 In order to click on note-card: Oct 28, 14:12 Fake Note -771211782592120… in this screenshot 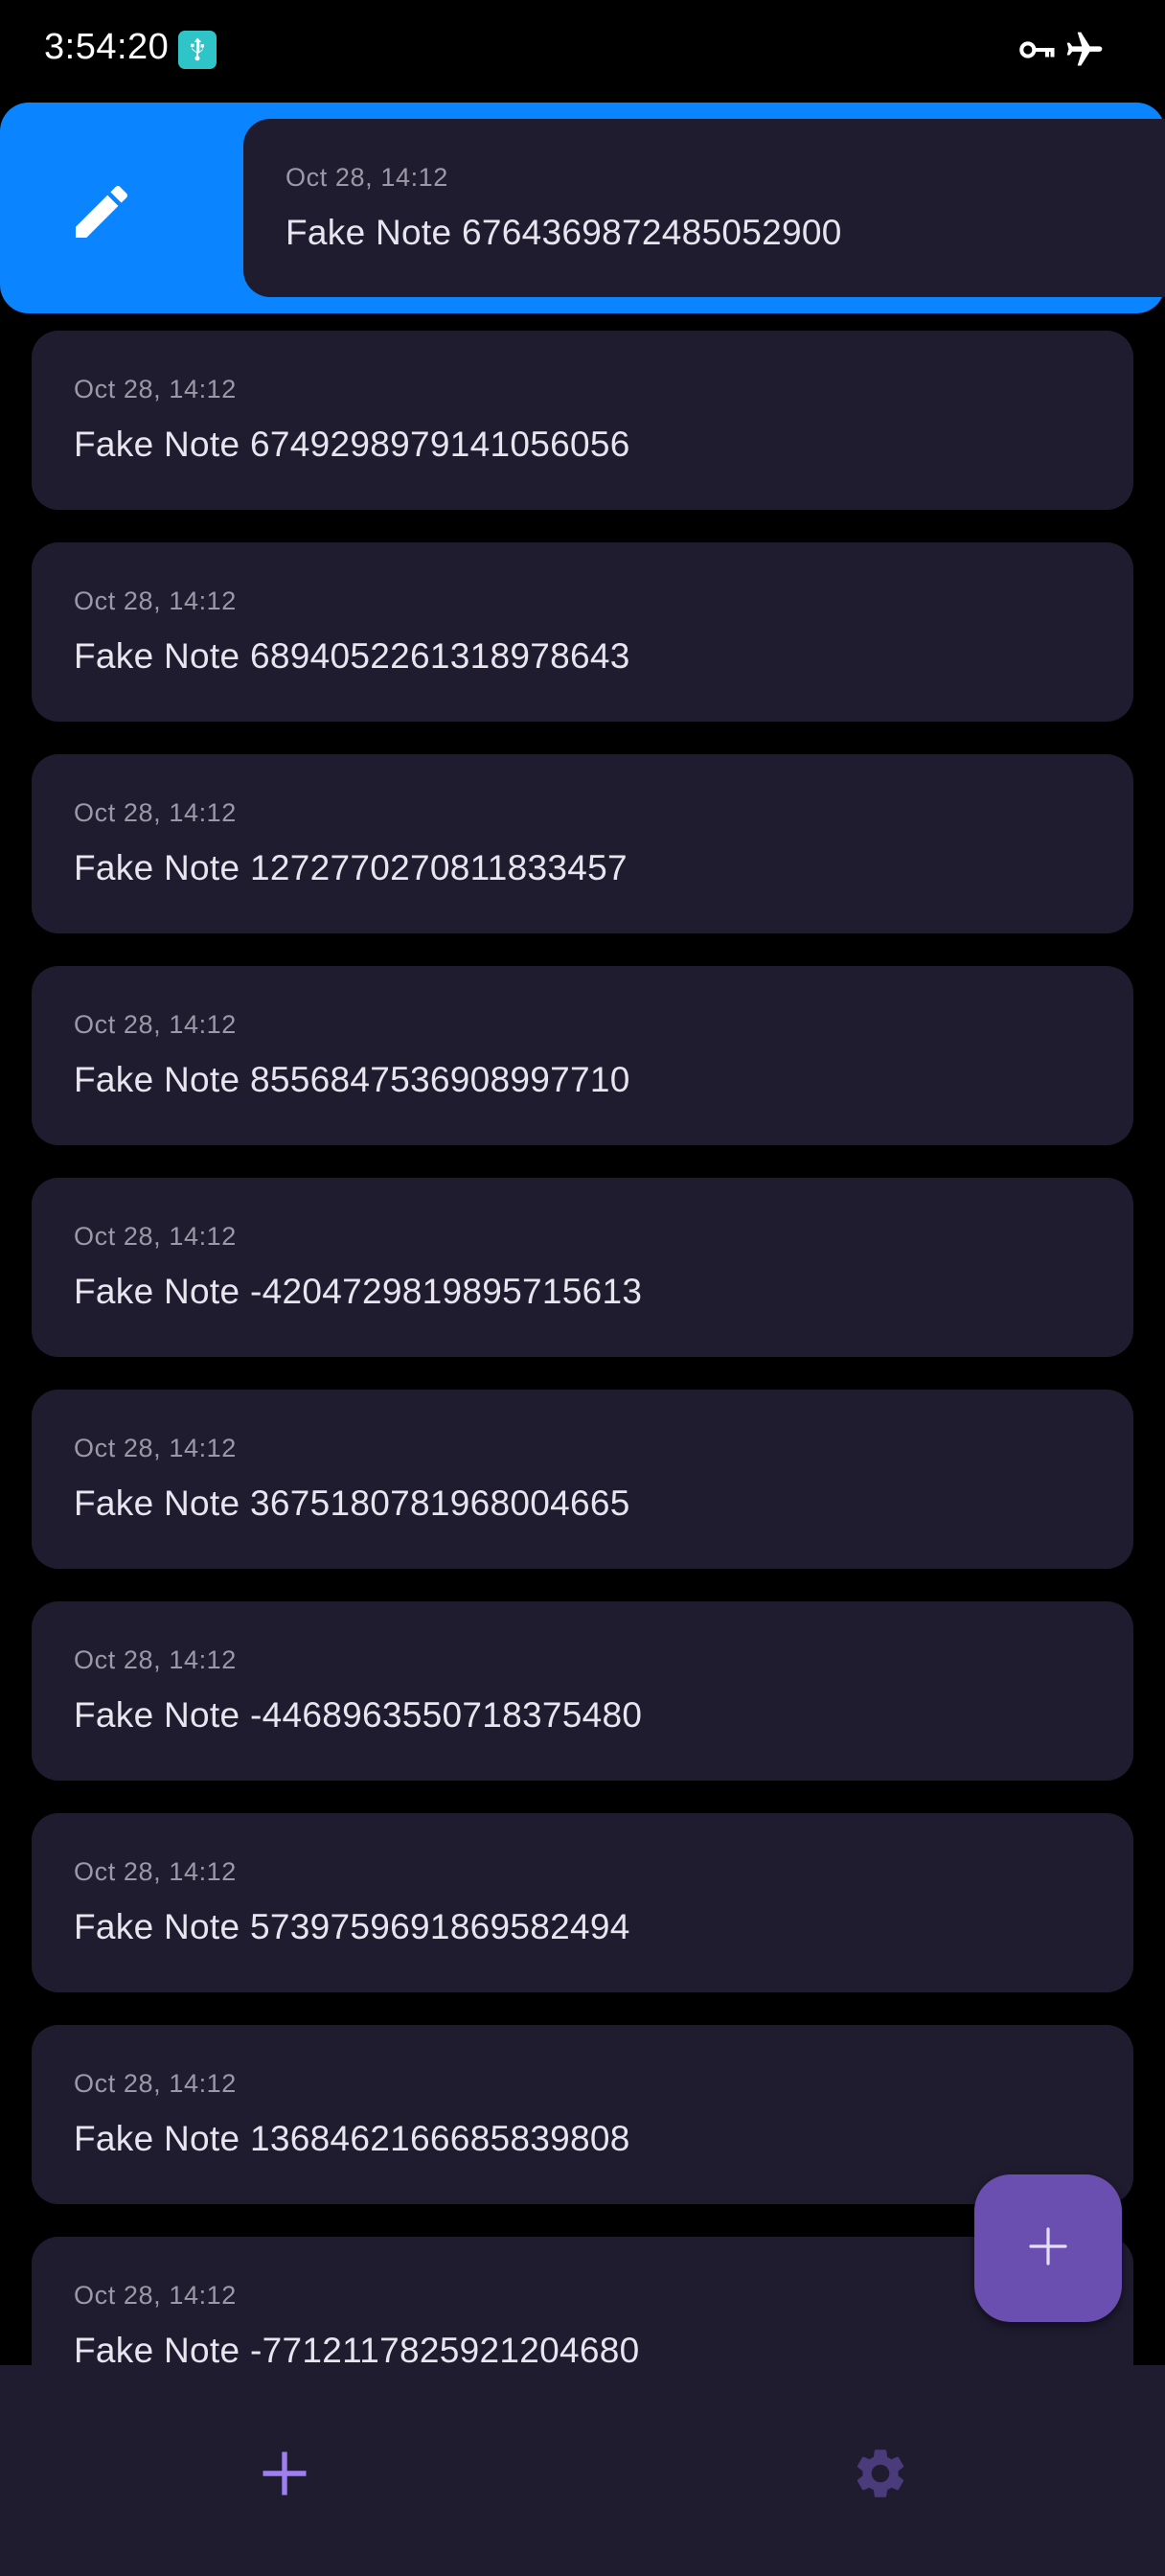, I will do `click(582, 2301)`.